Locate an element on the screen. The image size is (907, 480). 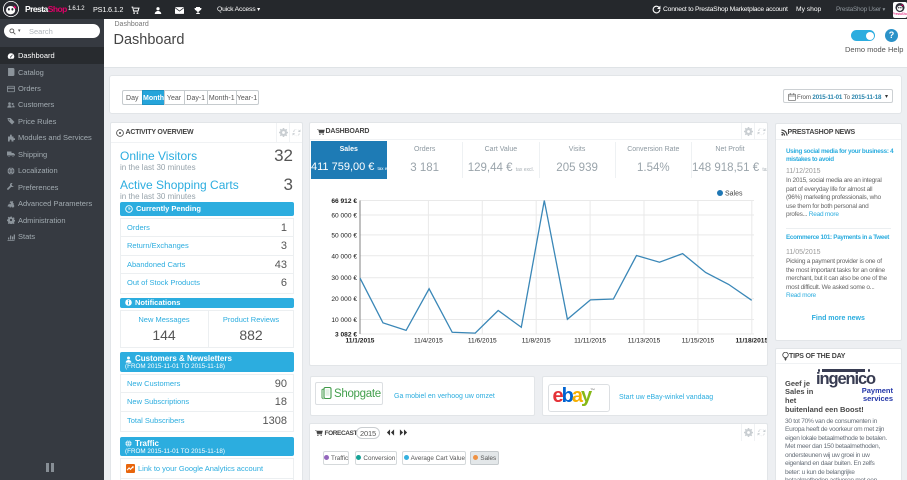
svg-text: 30 000 € is located at coordinates (344, 278).